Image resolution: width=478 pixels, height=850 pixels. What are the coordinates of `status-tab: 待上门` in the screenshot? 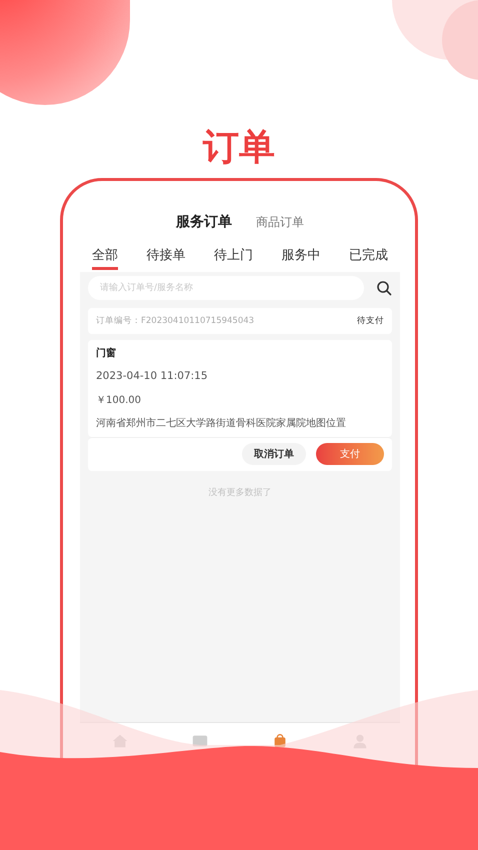 It's located at (233, 257).